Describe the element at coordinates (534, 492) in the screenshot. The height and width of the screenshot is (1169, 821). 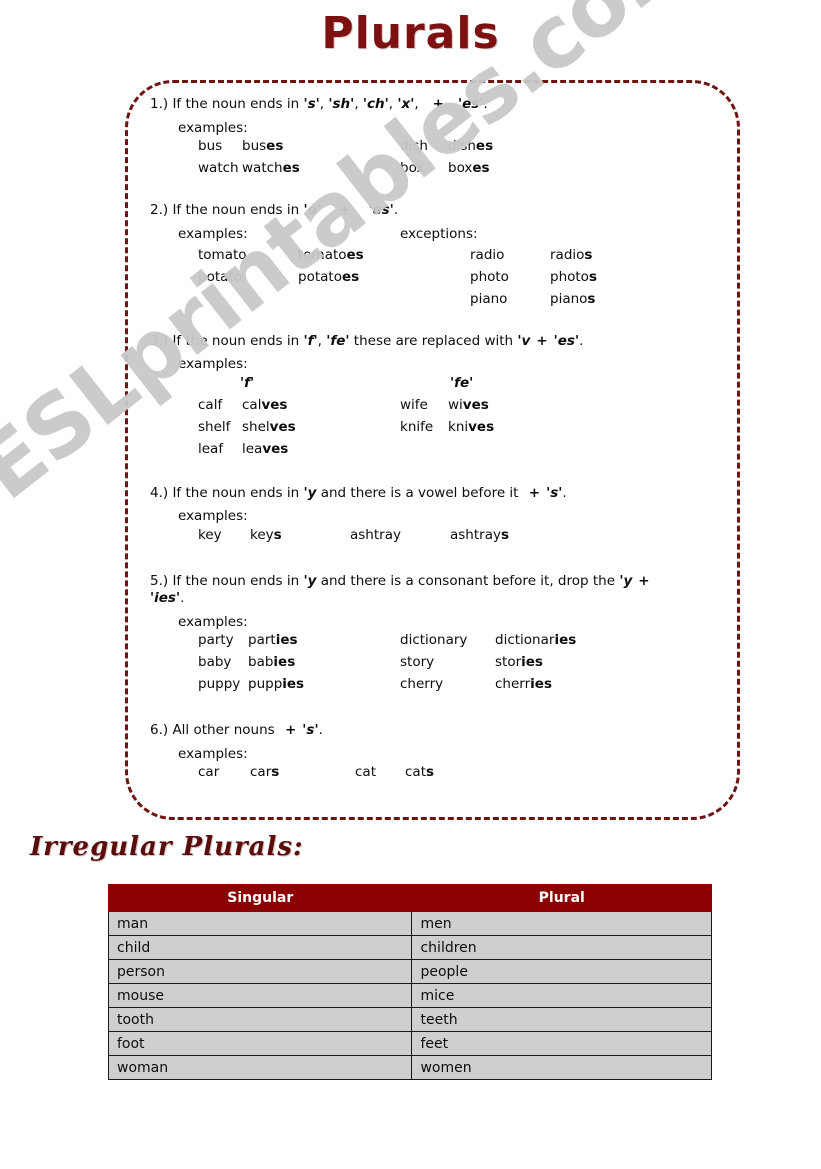
I see `rule-4-plus: +` at that location.